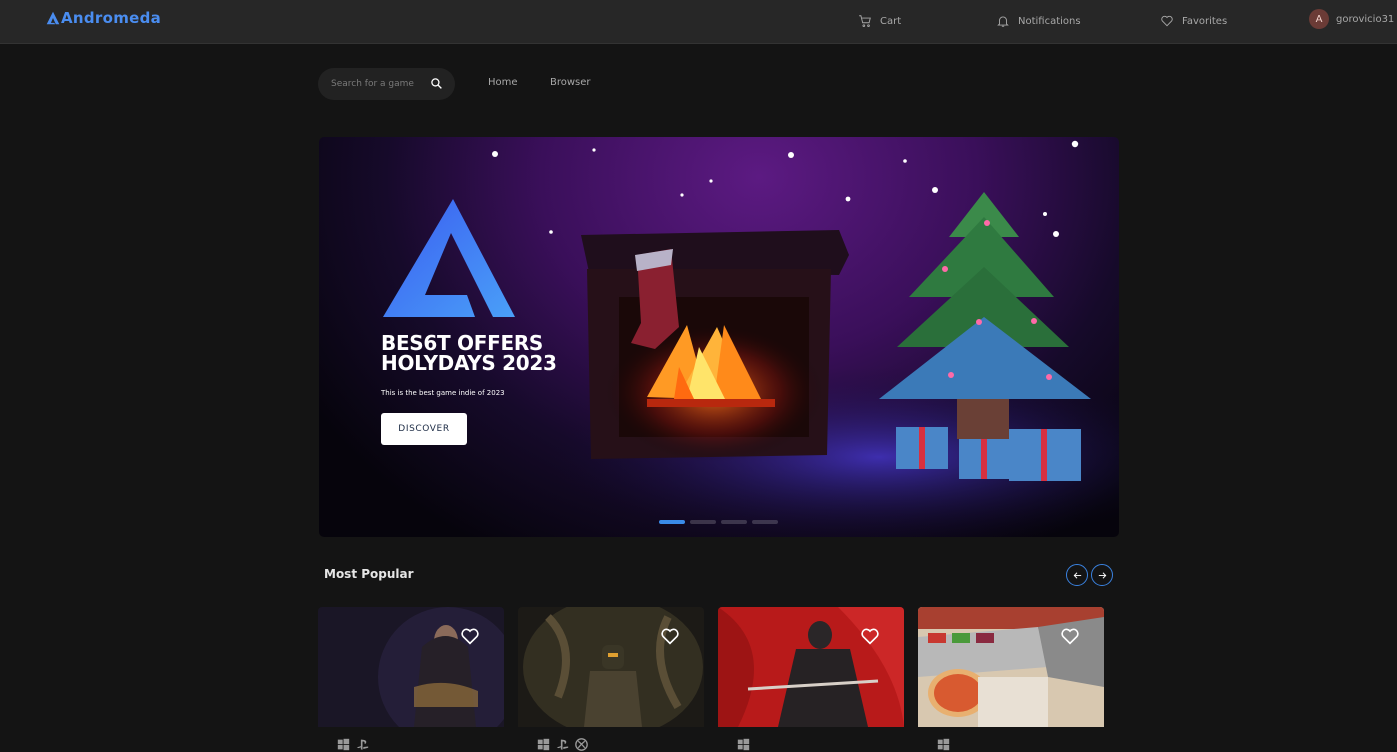 The height and width of the screenshot is (752, 1397). What do you see at coordinates (1205, 21) in the screenshot?
I see `favorites-label: Favorites` at bounding box center [1205, 21].